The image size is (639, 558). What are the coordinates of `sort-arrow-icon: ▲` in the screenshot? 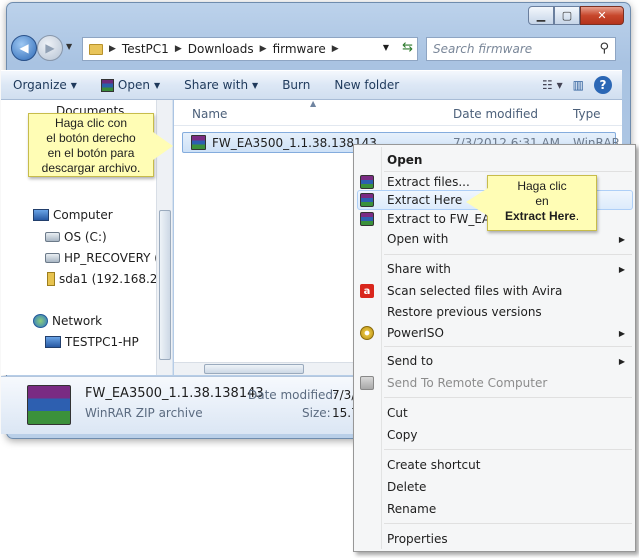 It's located at (313, 103).